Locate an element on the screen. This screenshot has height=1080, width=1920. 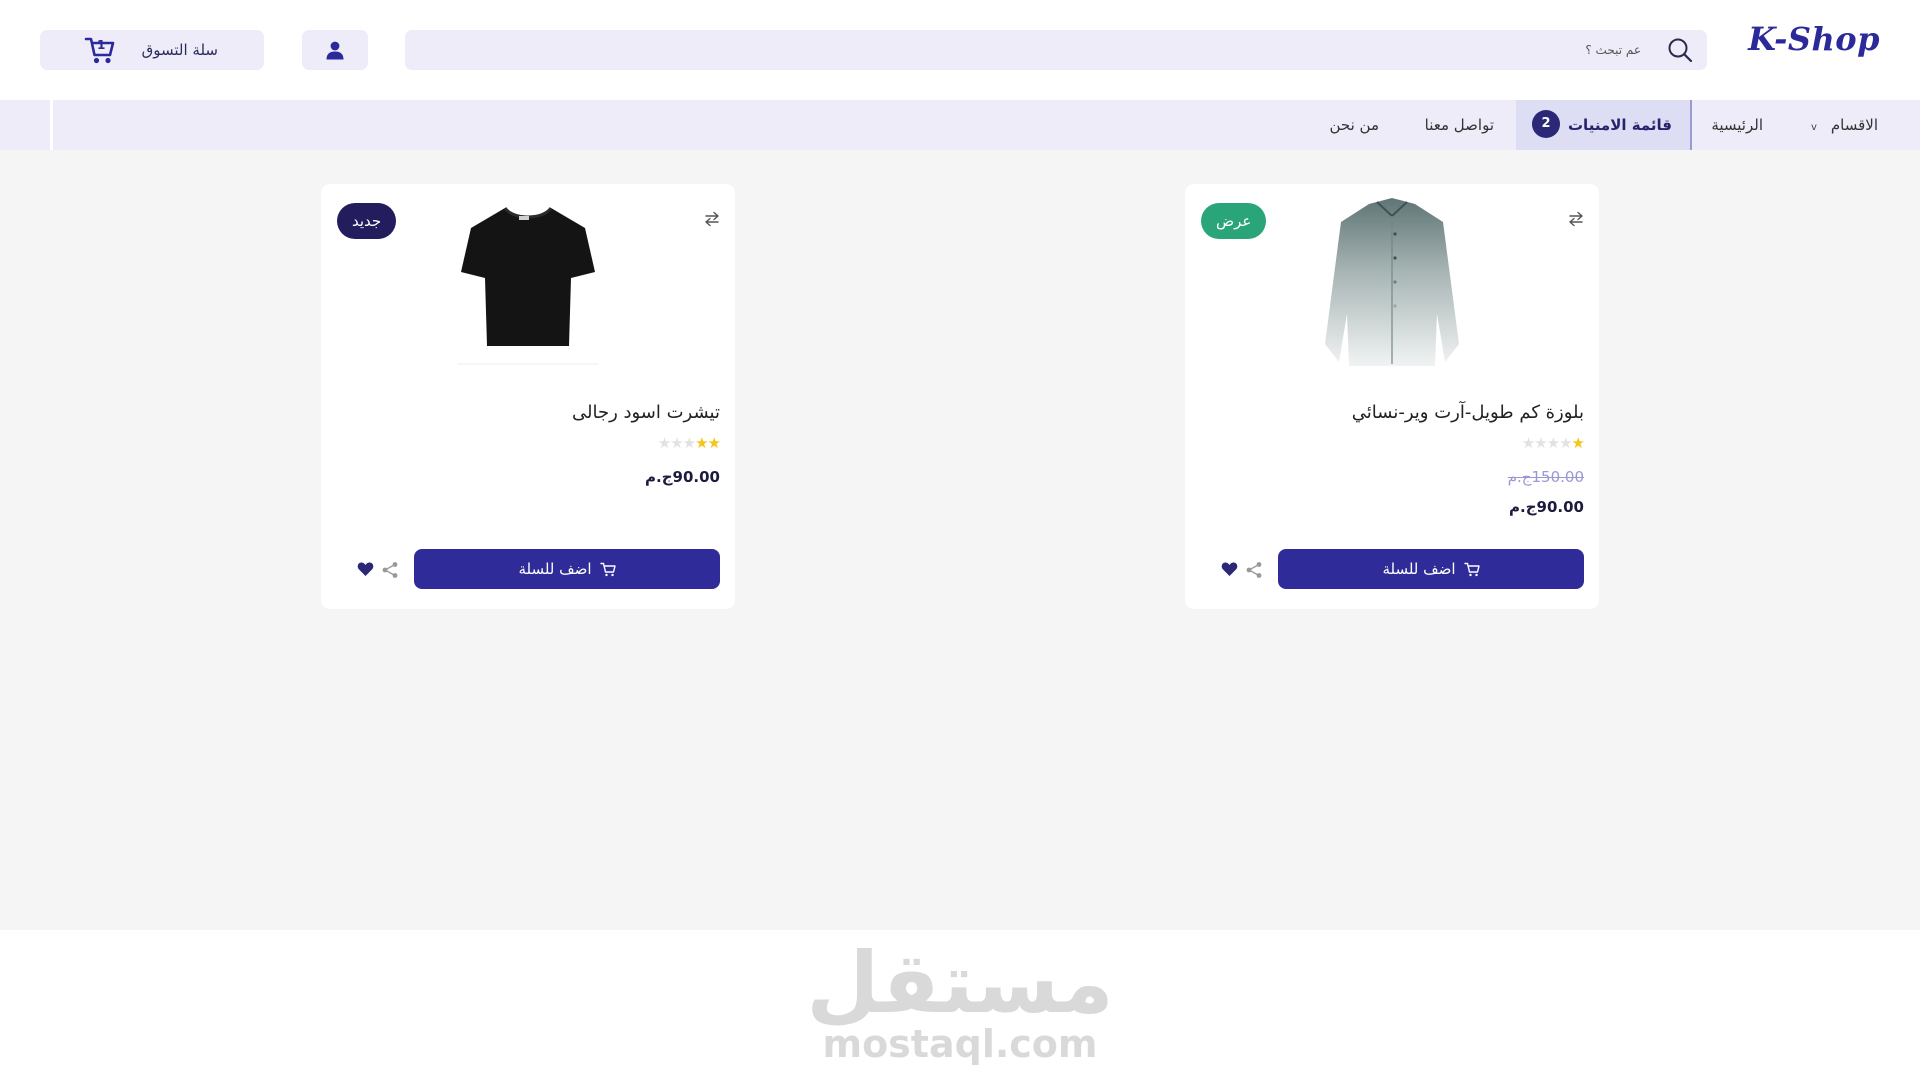
cart-button: سلة التسوق 1 is located at coordinates (152, 50).